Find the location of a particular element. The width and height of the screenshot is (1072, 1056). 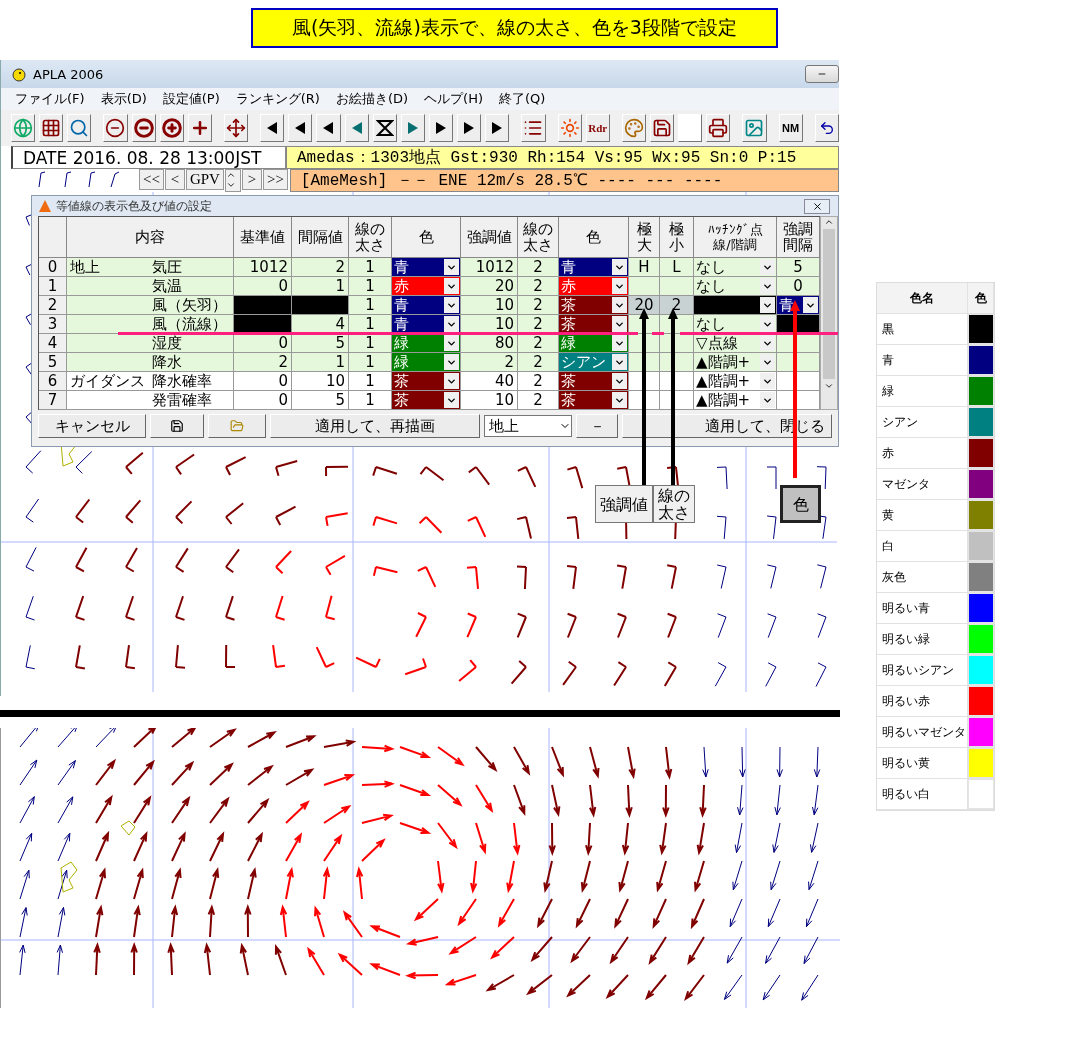

nav-button: >> is located at coordinates (275, 179).